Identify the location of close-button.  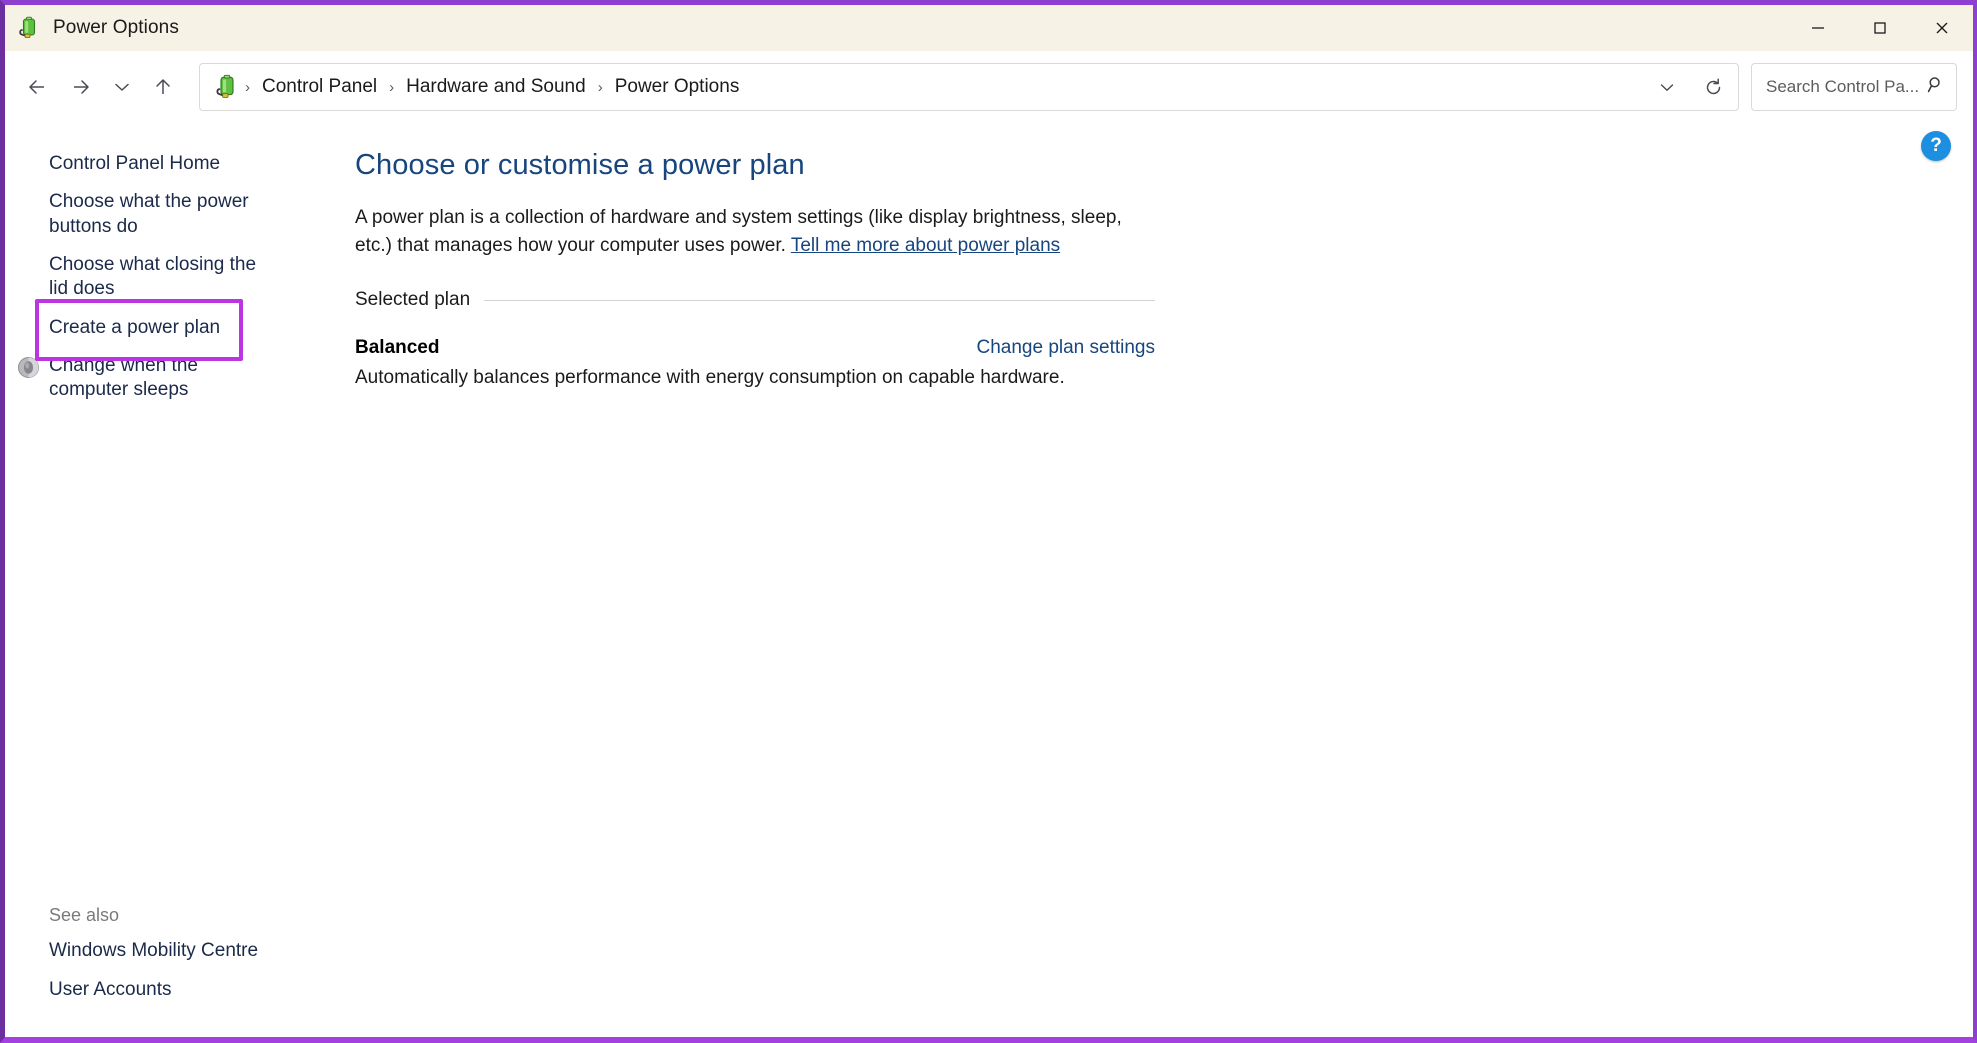
(1942, 28).